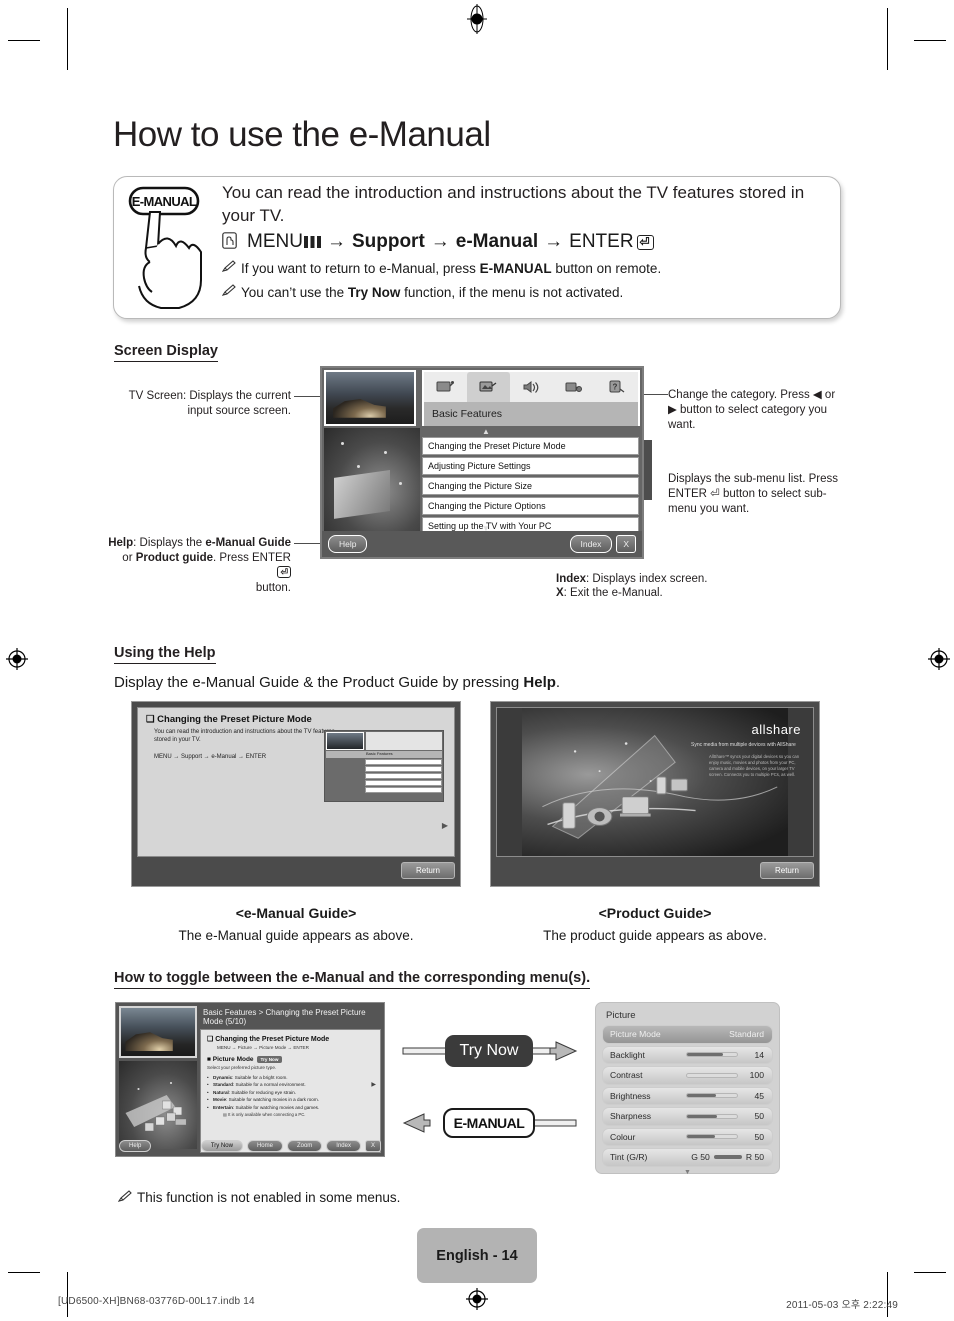 The width and height of the screenshot is (954, 1321). I want to click on toggle-panel-path: MENU → Picture → Picture Mode → ENTER, so click(263, 1047).